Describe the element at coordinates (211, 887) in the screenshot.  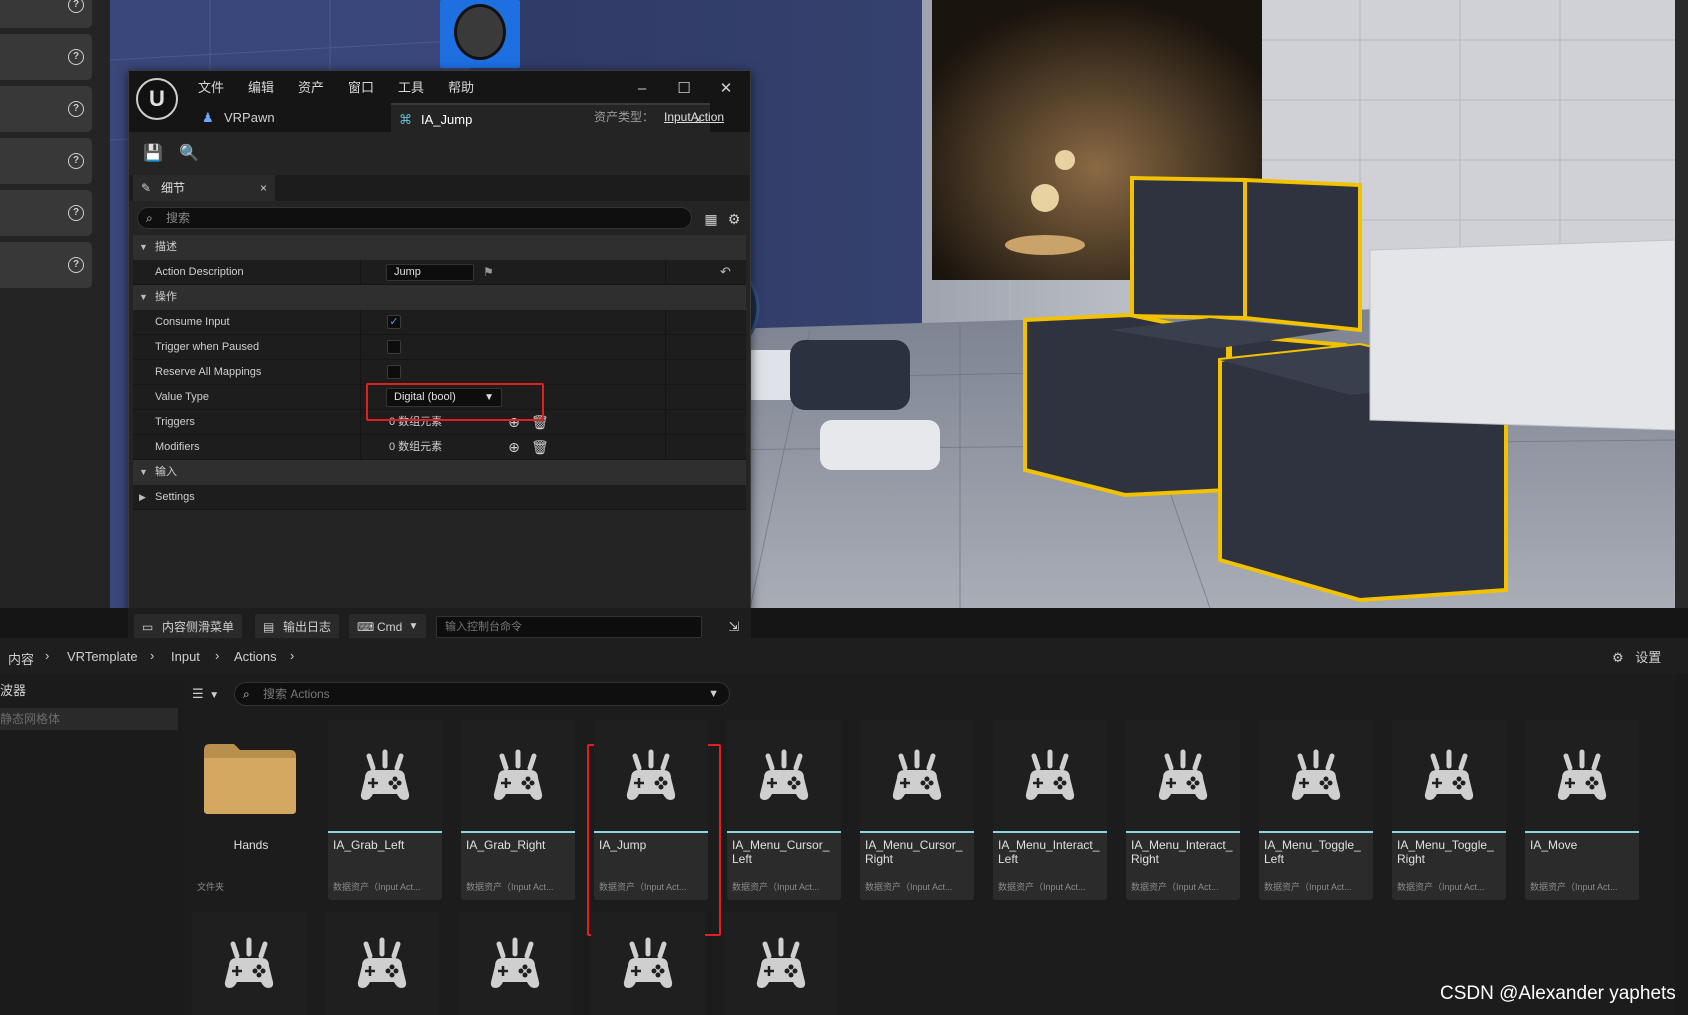
I see `asset-type: 文件夹` at that location.